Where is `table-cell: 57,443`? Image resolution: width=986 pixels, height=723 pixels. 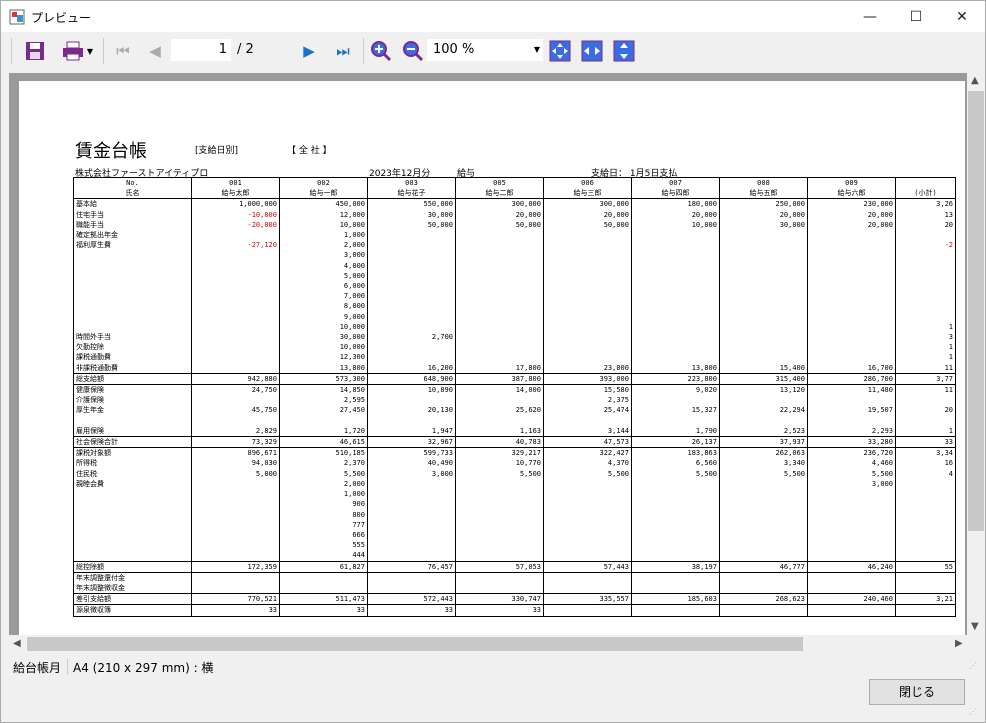
table-cell: 57,443 is located at coordinates (587, 567).